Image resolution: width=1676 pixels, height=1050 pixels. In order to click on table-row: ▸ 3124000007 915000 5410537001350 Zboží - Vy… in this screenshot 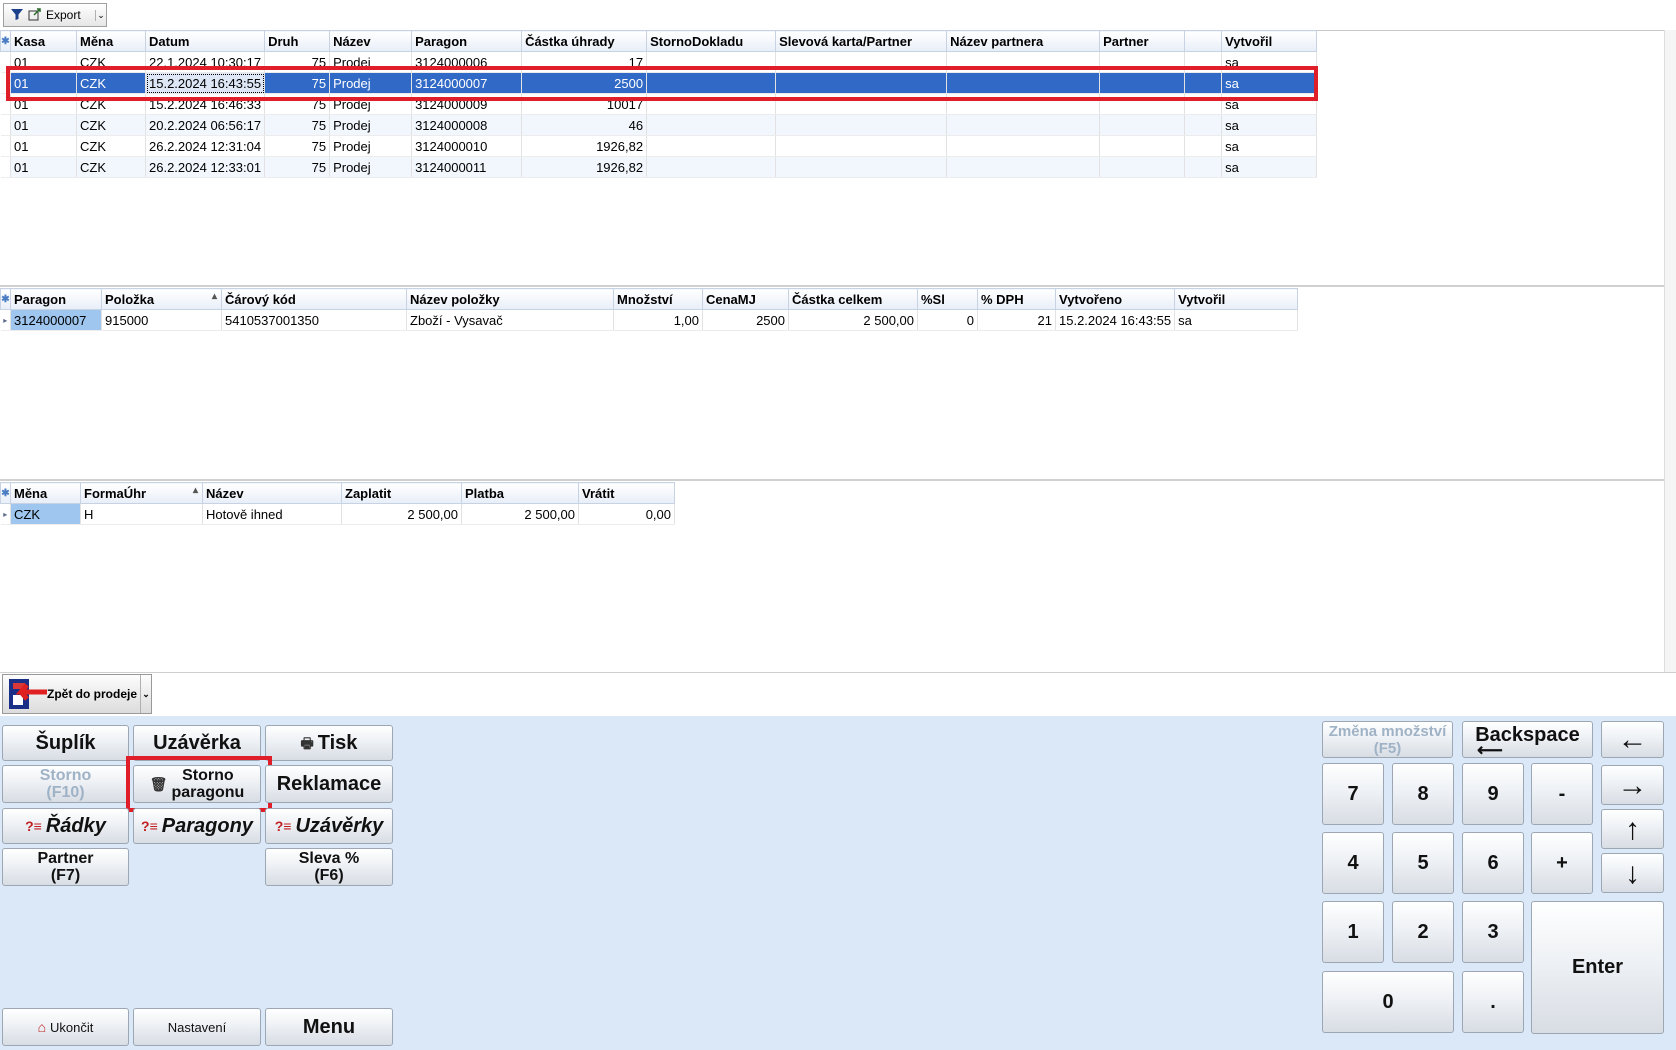, I will do `click(652, 320)`.